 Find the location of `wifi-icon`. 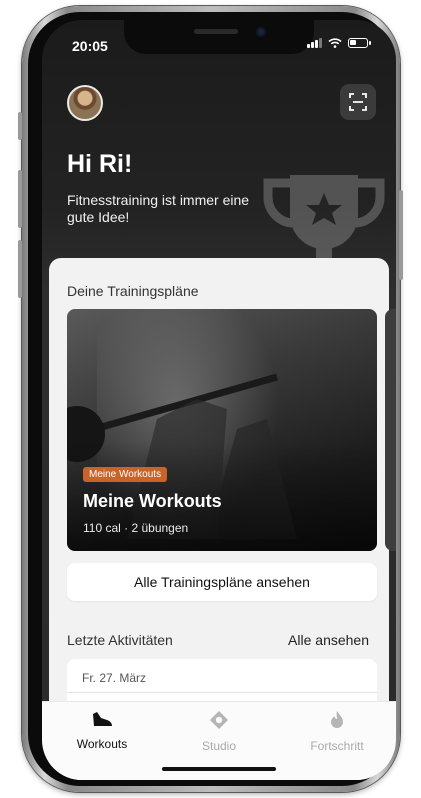

wifi-icon is located at coordinates (335, 43).